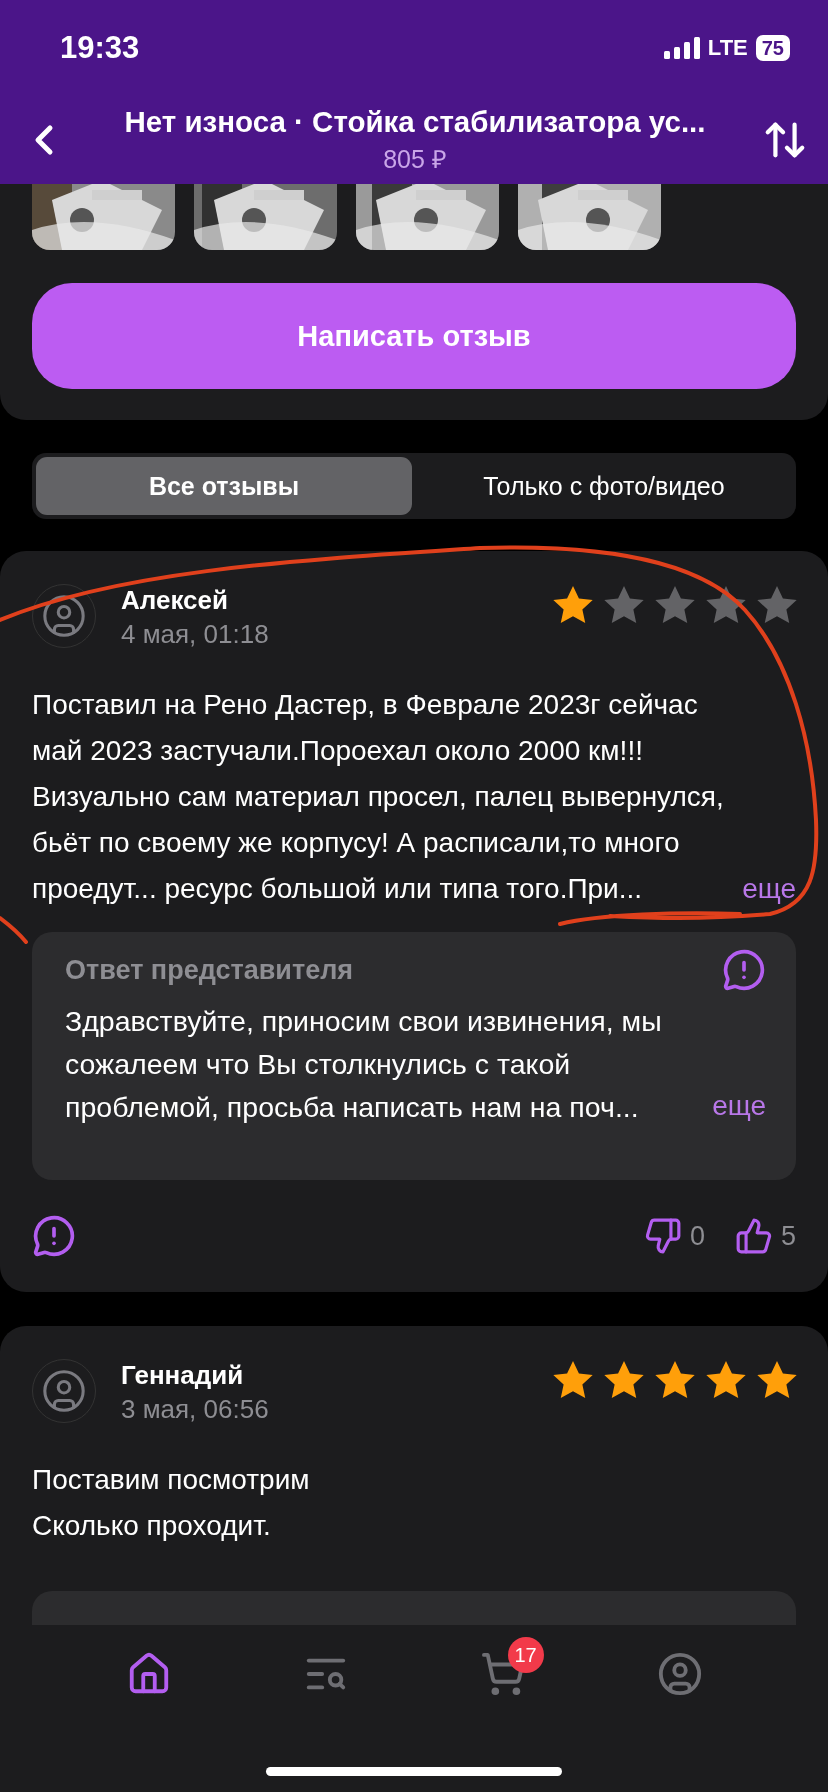  Describe the element at coordinates (195, 1409) in the screenshot. I see `review-date: 3 мая, 06:56` at that location.